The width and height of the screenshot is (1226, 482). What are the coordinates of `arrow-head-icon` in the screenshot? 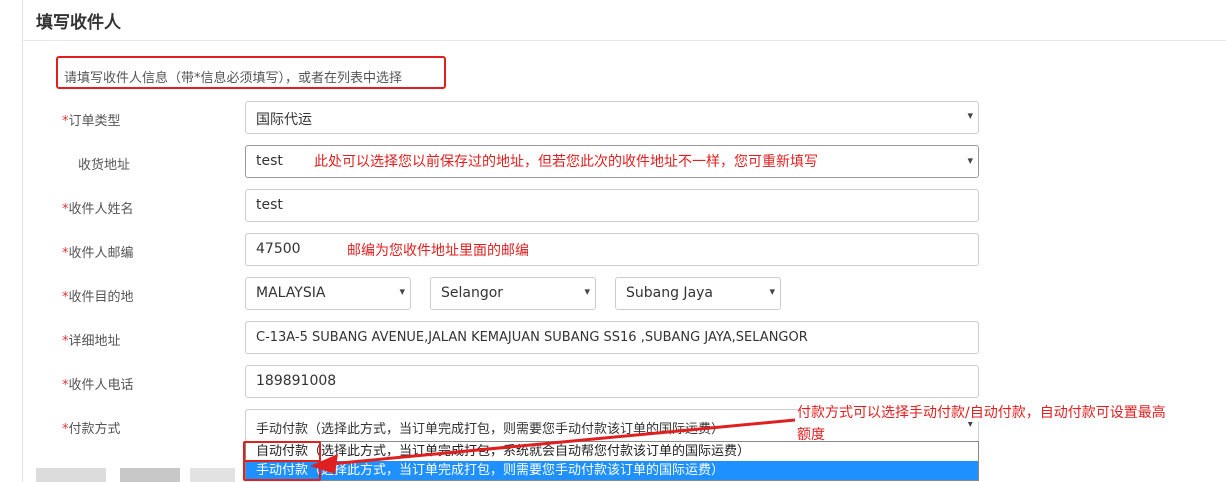 It's located at (324, 464).